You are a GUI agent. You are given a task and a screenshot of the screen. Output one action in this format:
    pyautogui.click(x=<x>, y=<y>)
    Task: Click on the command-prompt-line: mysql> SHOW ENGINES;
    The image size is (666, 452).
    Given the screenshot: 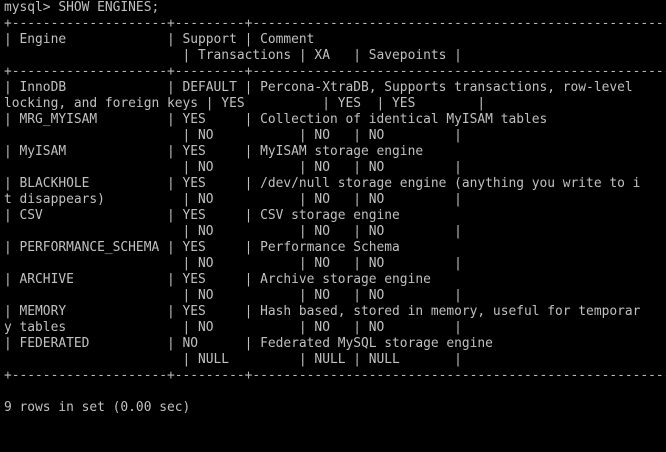 What is the action you would take?
    pyautogui.click(x=82, y=7)
    